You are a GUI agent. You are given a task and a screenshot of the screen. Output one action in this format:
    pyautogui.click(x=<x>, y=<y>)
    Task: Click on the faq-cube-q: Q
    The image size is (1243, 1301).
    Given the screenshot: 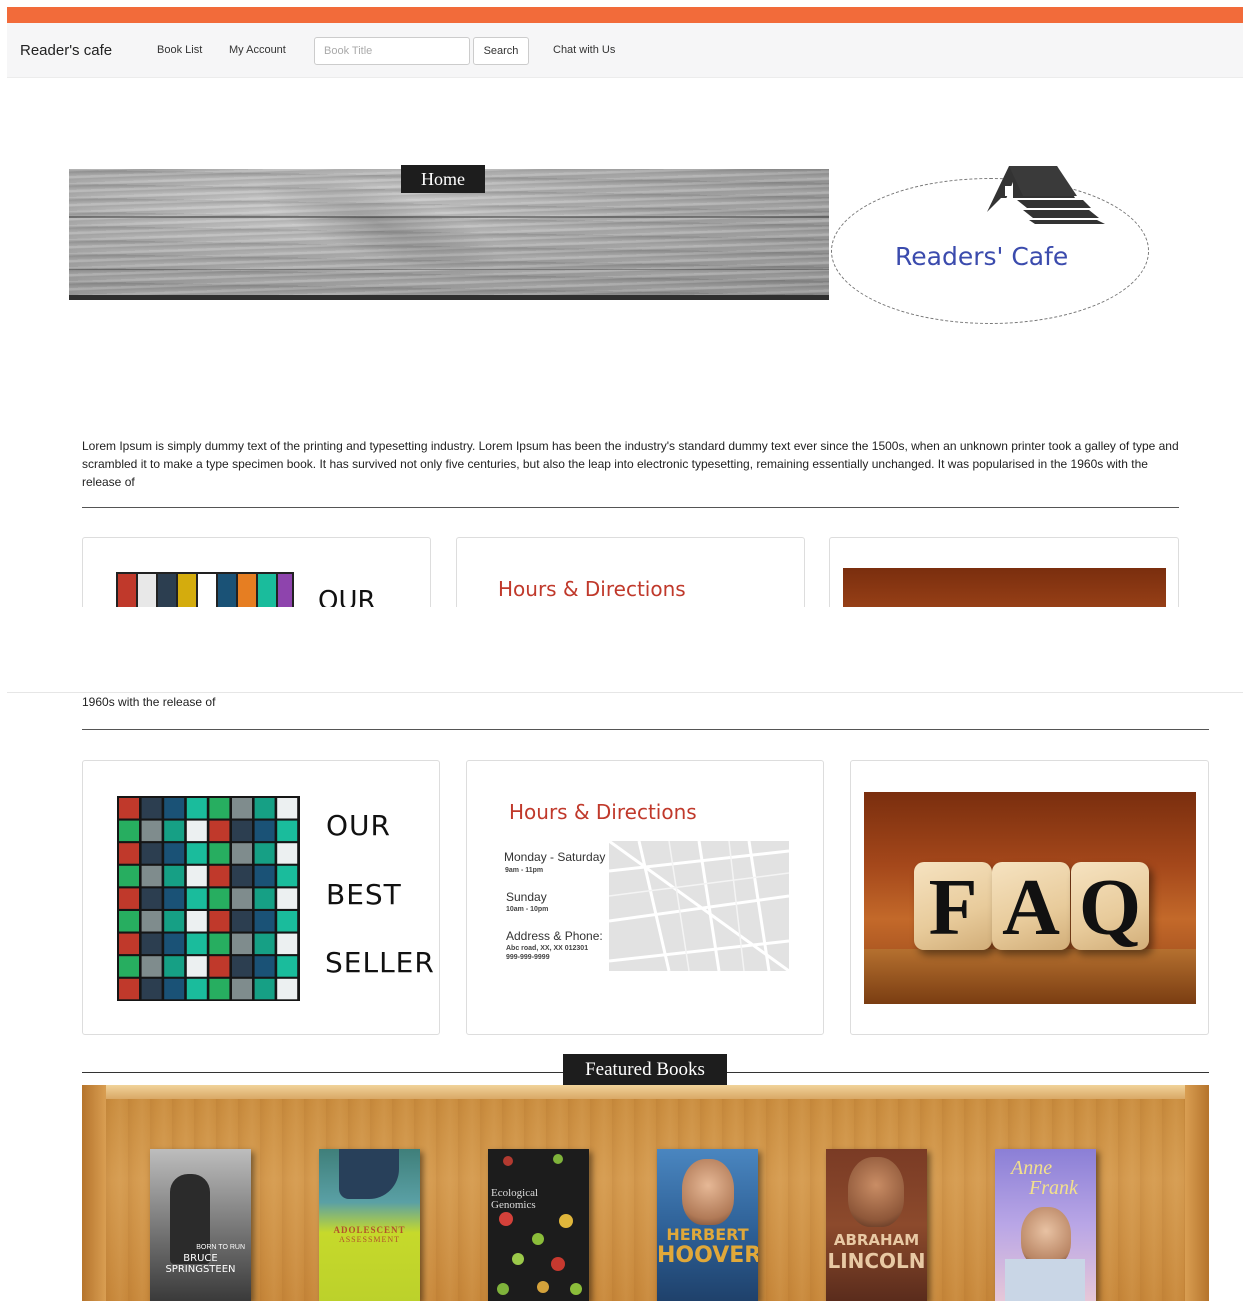 What is the action you would take?
    pyautogui.click(x=1110, y=907)
    